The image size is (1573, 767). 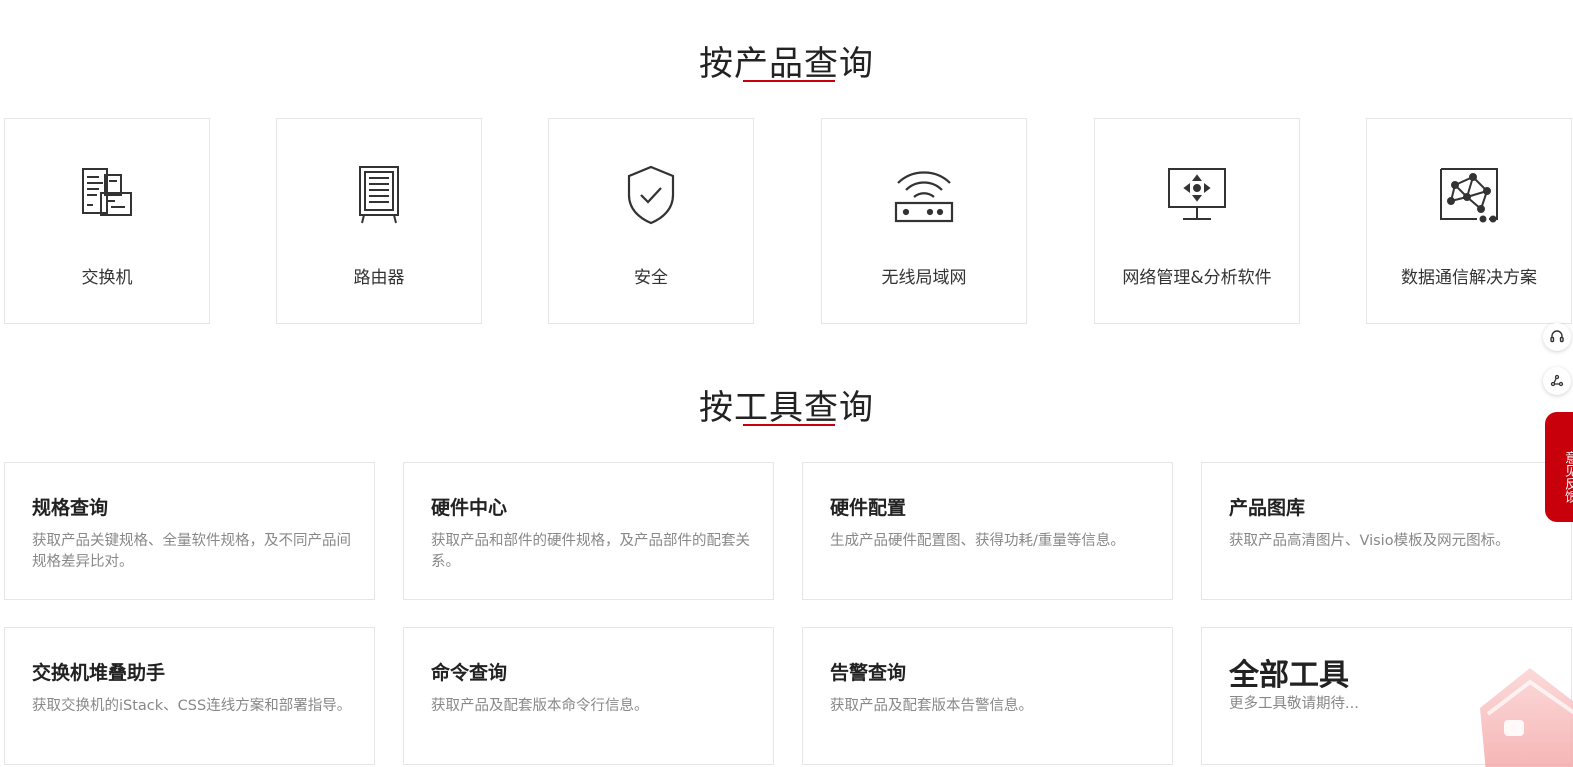 I want to click on tool-desc: 获取产品及配套版本告警信息。, so click(x=931, y=706).